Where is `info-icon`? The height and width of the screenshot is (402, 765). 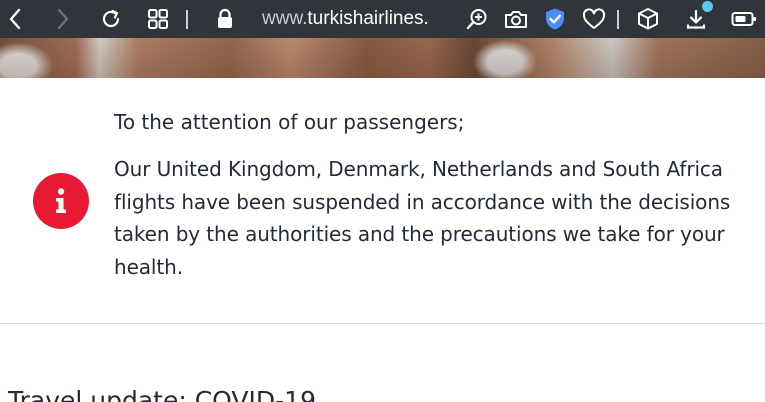
info-icon is located at coordinates (61, 201).